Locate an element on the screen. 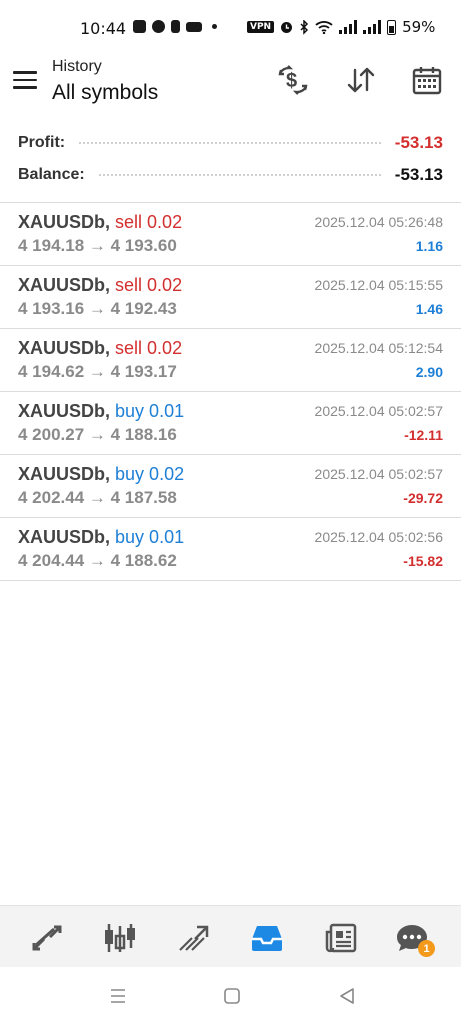  app-header: History All symbols $ is located at coordinates (230, 87).